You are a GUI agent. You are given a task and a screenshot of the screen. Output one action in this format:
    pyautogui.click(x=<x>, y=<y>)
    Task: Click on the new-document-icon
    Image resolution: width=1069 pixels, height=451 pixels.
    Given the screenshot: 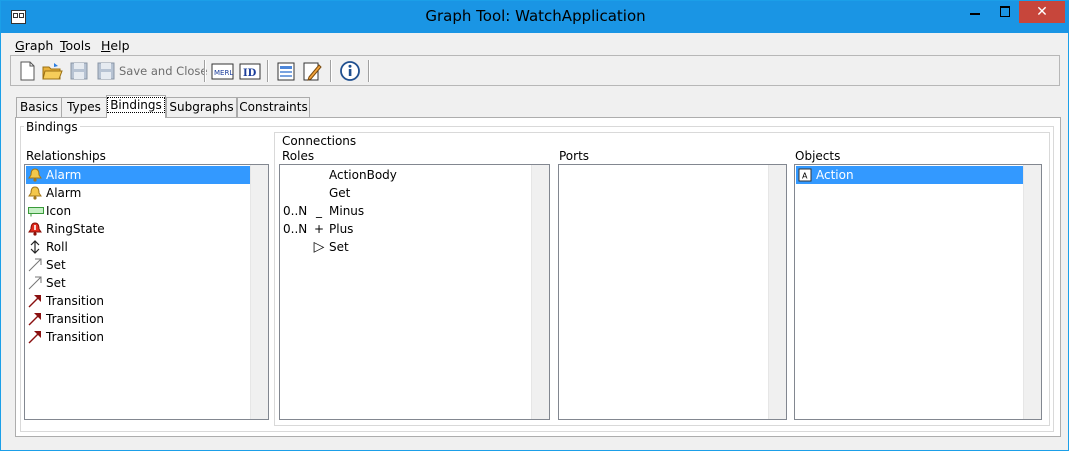 What is the action you would take?
    pyautogui.click(x=27, y=71)
    